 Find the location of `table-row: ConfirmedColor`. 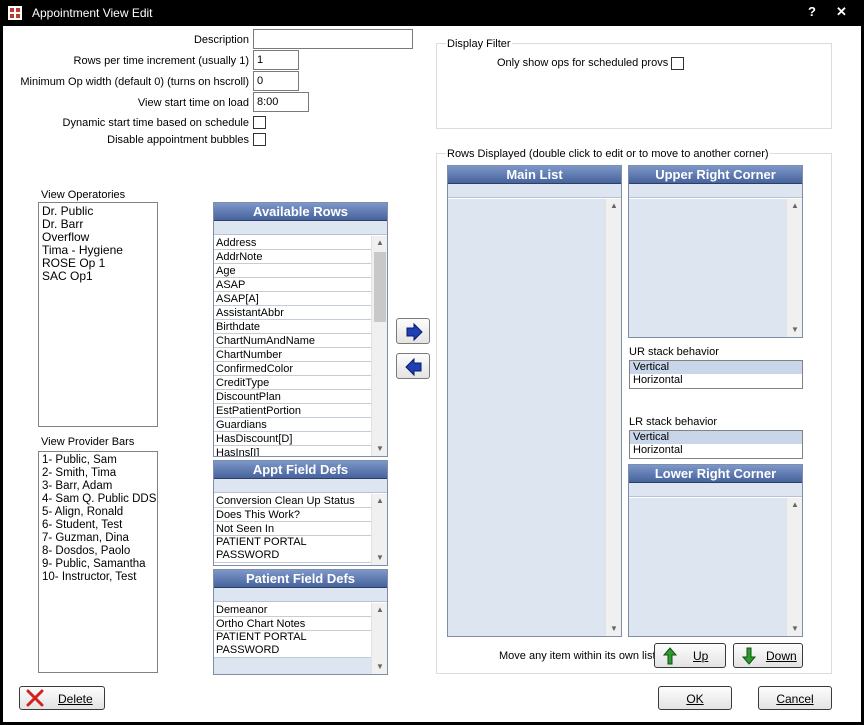

table-row: ConfirmedColor is located at coordinates (292, 369).